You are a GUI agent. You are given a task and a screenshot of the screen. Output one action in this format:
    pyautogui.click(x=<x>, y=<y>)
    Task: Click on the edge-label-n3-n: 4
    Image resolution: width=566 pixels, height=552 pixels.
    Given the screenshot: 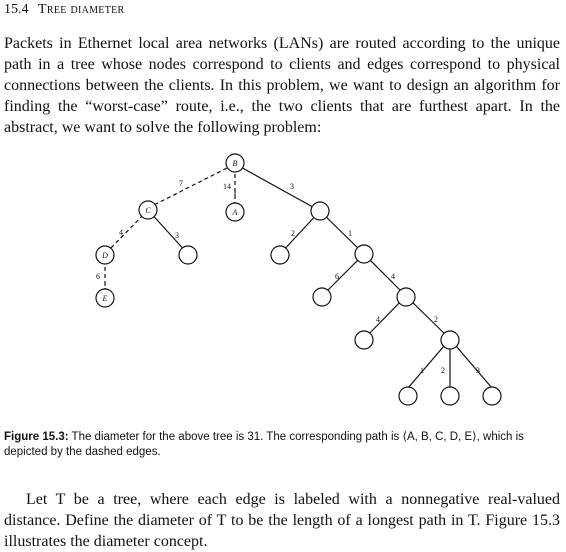 What is the action you would take?
    pyautogui.click(x=378, y=319)
    